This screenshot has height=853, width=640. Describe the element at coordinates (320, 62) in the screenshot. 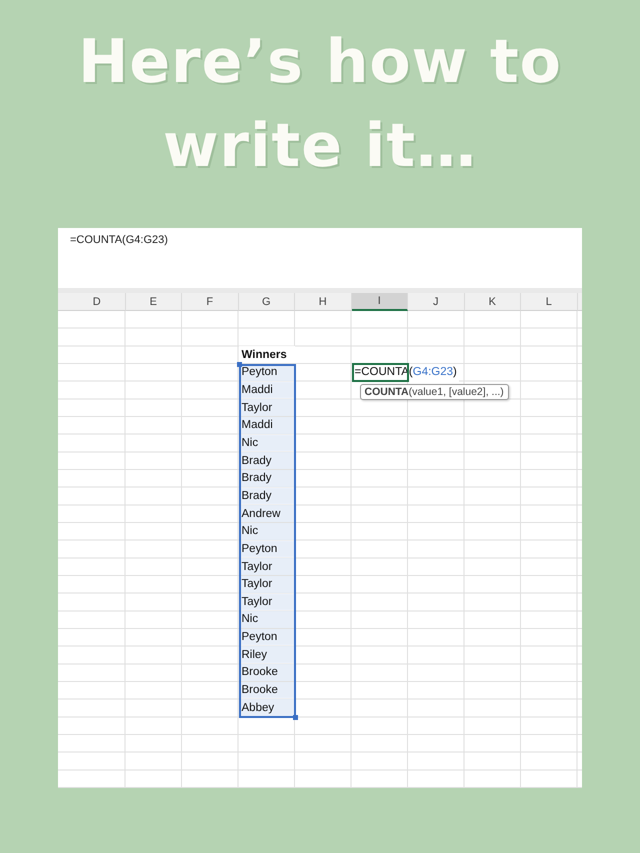

I see `headline: Here’s how to` at that location.